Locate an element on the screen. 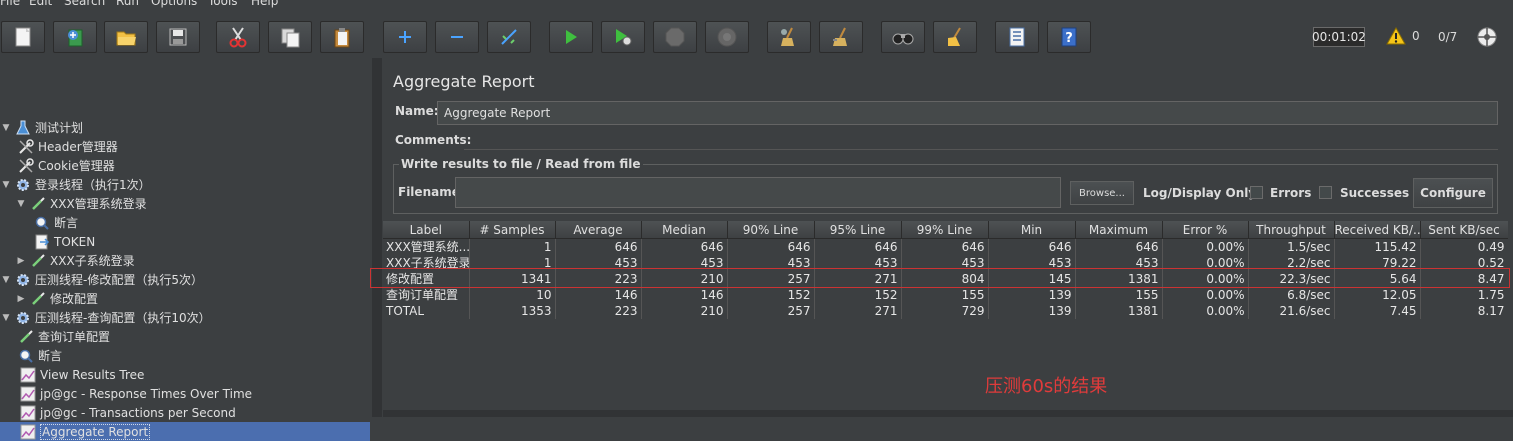 Image resolution: width=1513 pixels, height=441 pixels. wrench-icon is located at coordinates (26, 165).